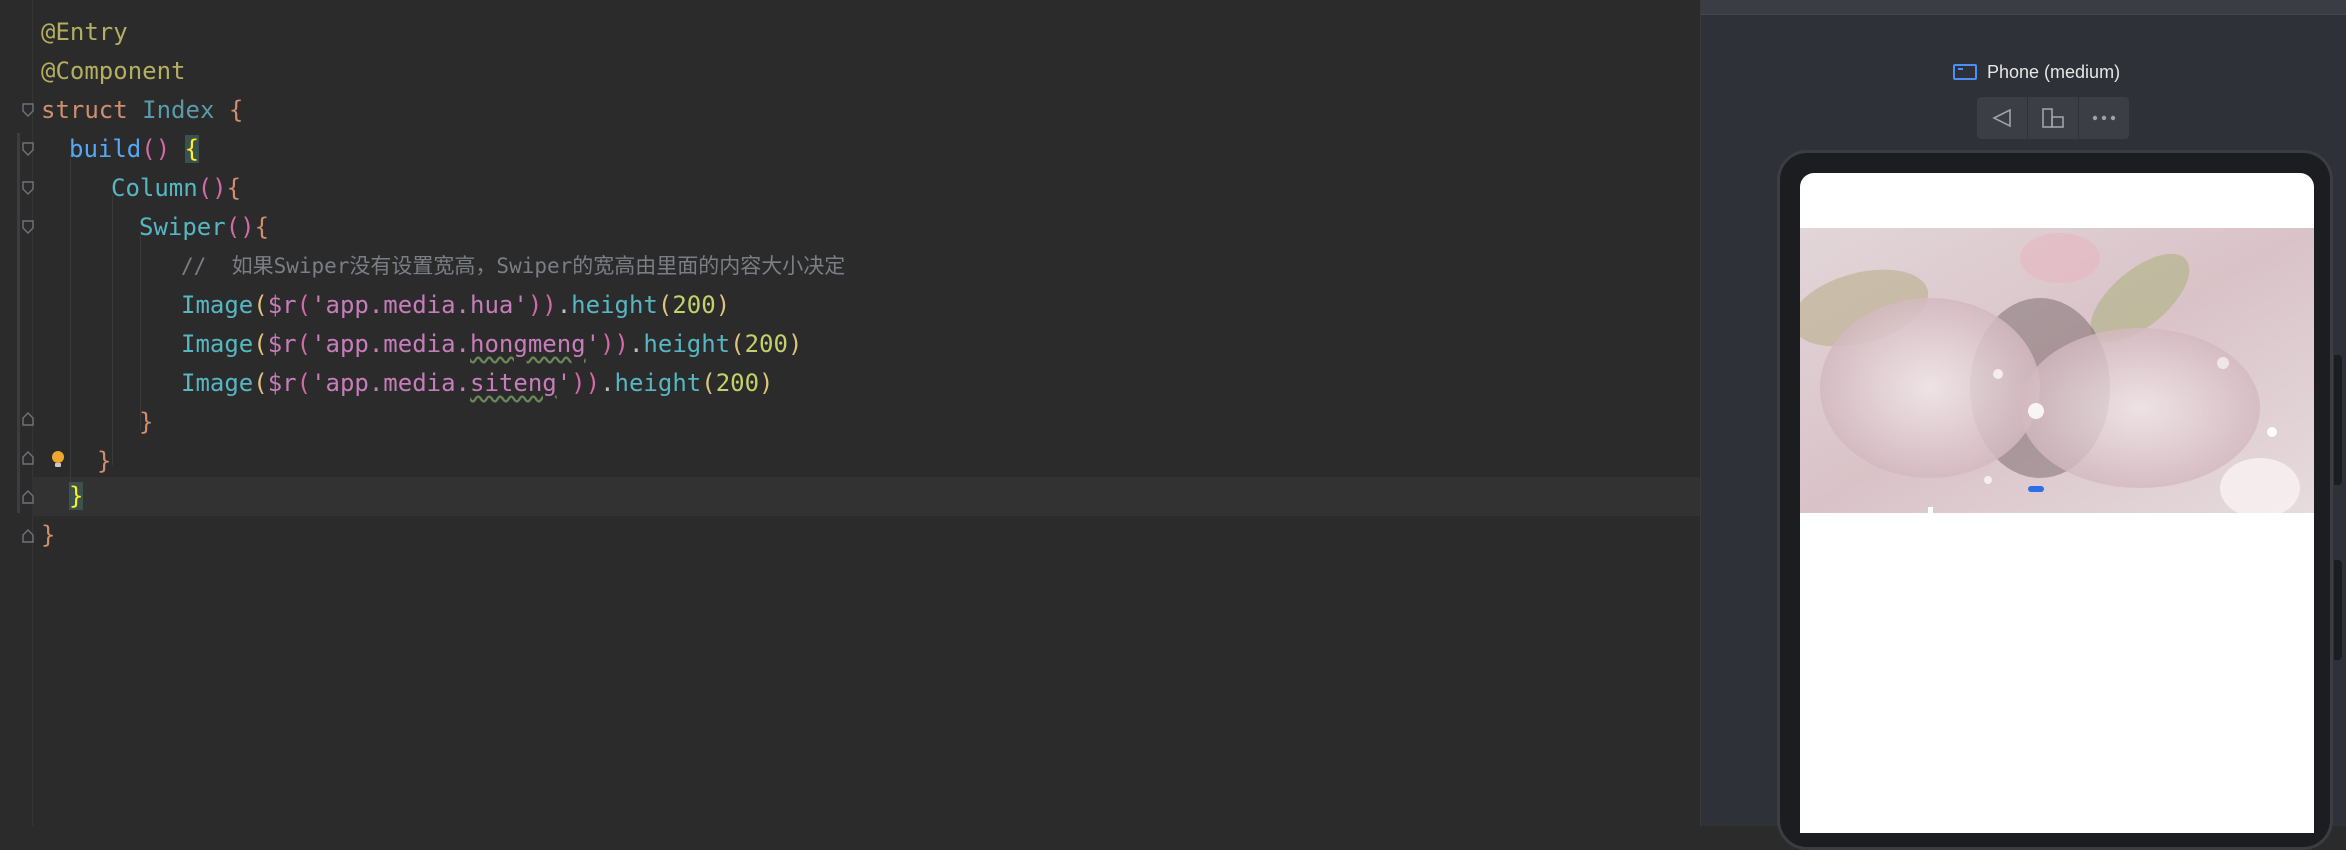 This screenshot has width=2346, height=850. I want to click on annotation: @Component, so click(113, 71).